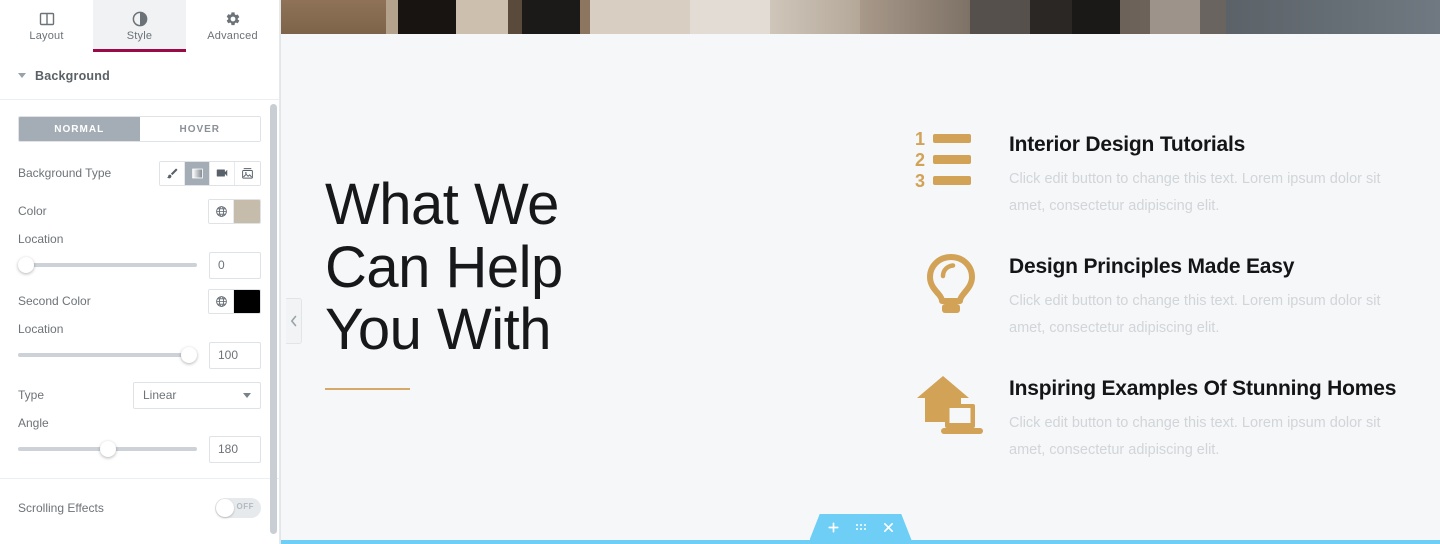  What do you see at coordinates (41, 239) in the screenshot?
I see `location-first-label: Location` at bounding box center [41, 239].